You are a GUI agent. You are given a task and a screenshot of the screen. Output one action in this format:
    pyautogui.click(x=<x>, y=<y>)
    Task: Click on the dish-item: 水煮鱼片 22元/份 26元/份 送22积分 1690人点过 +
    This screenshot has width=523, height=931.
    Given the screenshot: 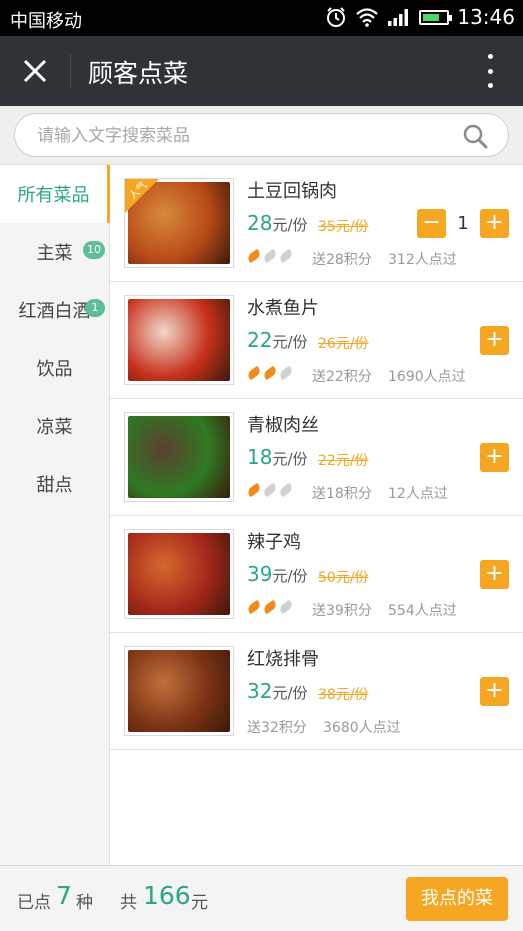 What is the action you would take?
    pyautogui.click(x=316, y=340)
    